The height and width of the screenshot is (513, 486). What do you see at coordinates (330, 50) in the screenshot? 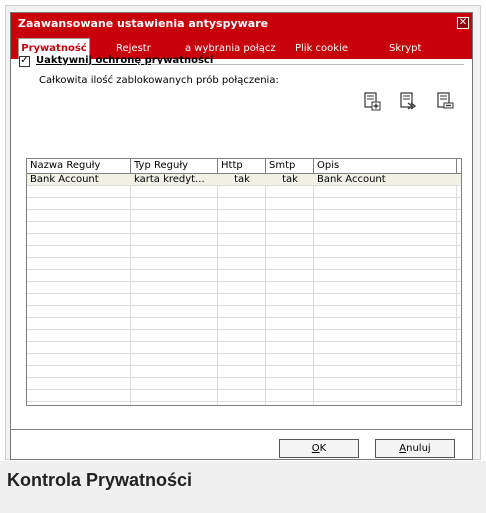
I see `tab-cookie: Plik cookie` at bounding box center [330, 50].